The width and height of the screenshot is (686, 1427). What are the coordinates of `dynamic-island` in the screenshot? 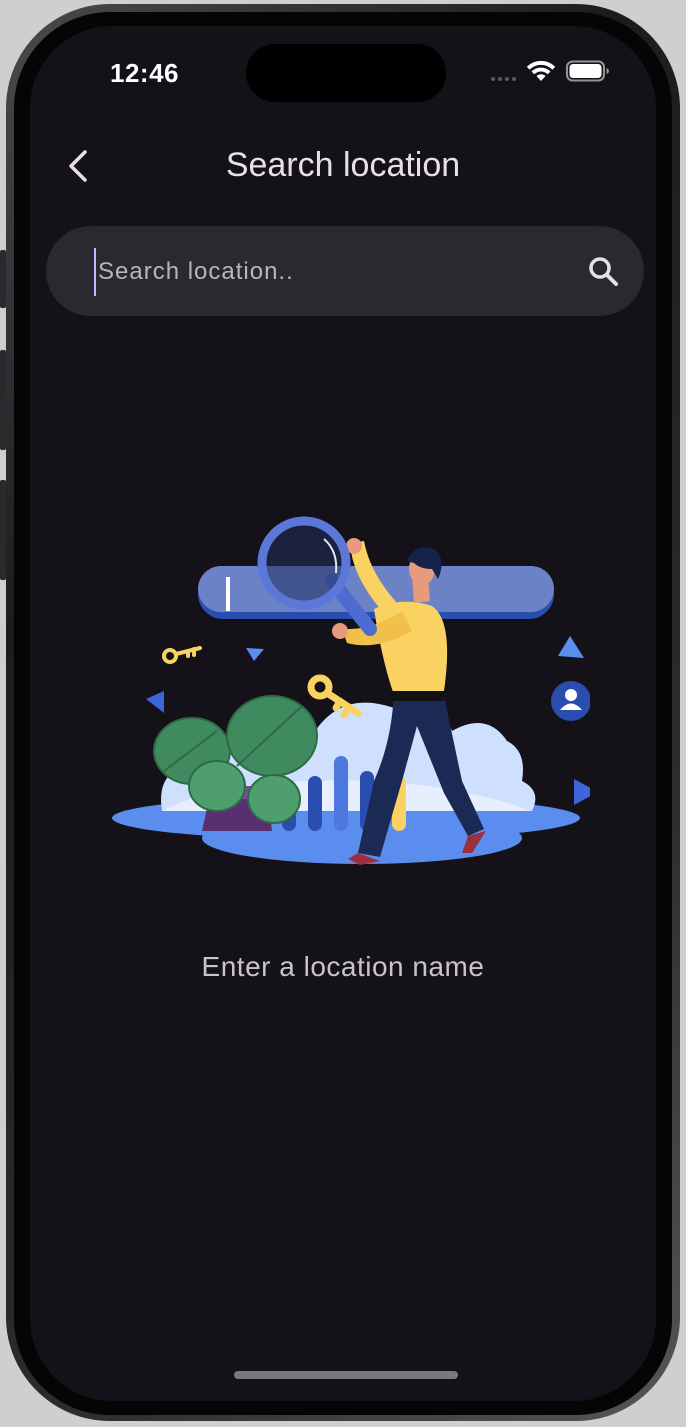 It's located at (346, 73).